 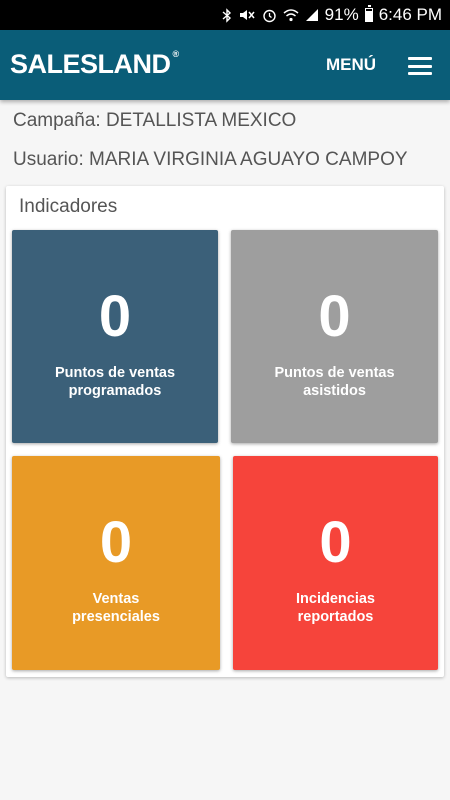 What do you see at coordinates (247, 15) in the screenshot?
I see `mute-icon` at bounding box center [247, 15].